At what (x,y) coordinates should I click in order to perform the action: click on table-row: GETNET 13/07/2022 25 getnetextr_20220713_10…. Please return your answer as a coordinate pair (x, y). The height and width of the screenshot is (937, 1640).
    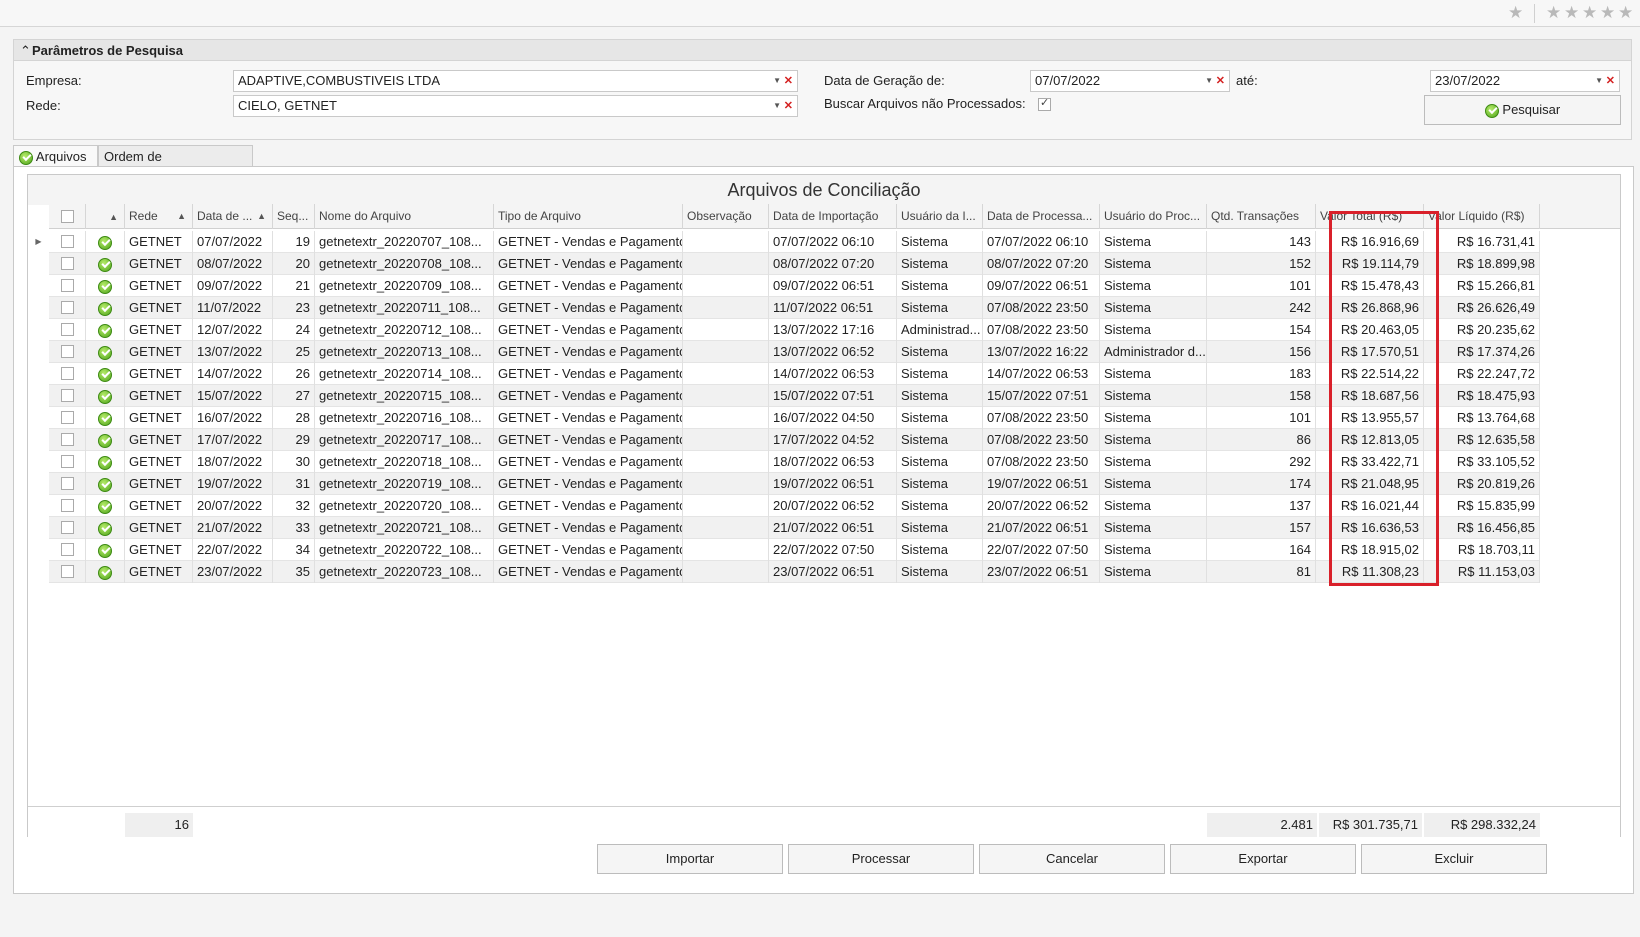
    Looking at the image, I should click on (794, 352).